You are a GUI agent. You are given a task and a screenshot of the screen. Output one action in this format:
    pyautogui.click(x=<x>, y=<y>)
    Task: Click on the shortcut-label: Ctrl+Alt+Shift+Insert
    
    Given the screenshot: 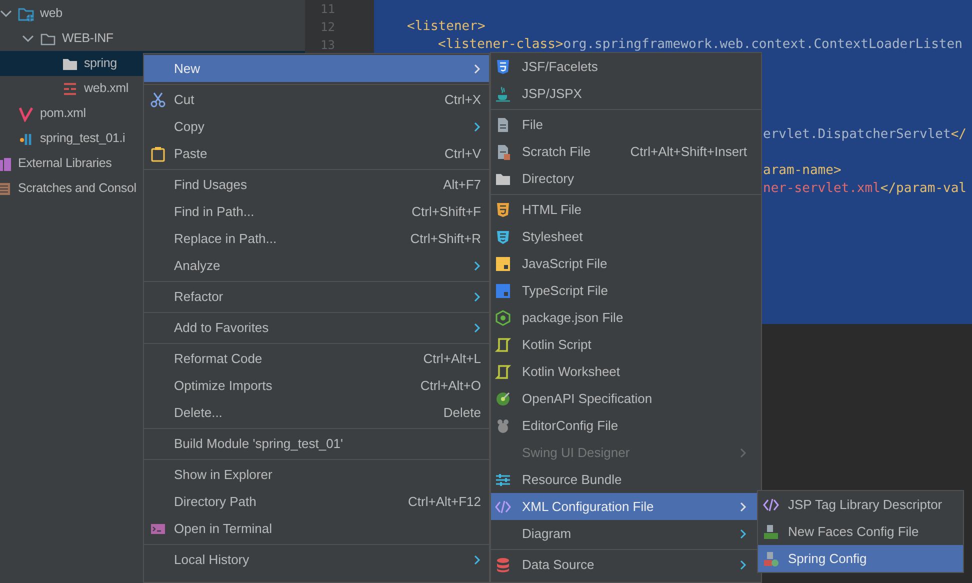 What is the action you would take?
    pyautogui.click(x=688, y=151)
    